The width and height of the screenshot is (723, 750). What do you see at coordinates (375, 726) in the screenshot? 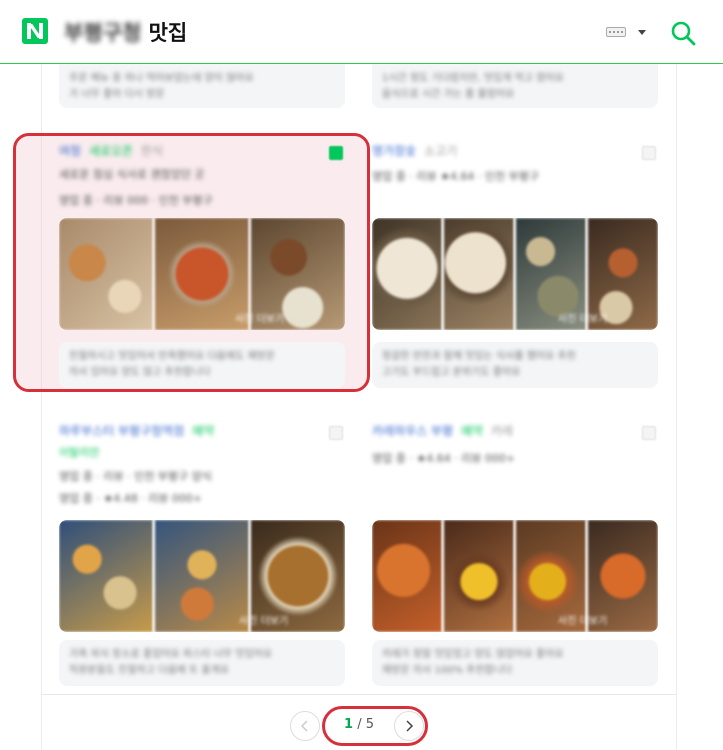
I see `pagination-highlight` at bounding box center [375, 726].